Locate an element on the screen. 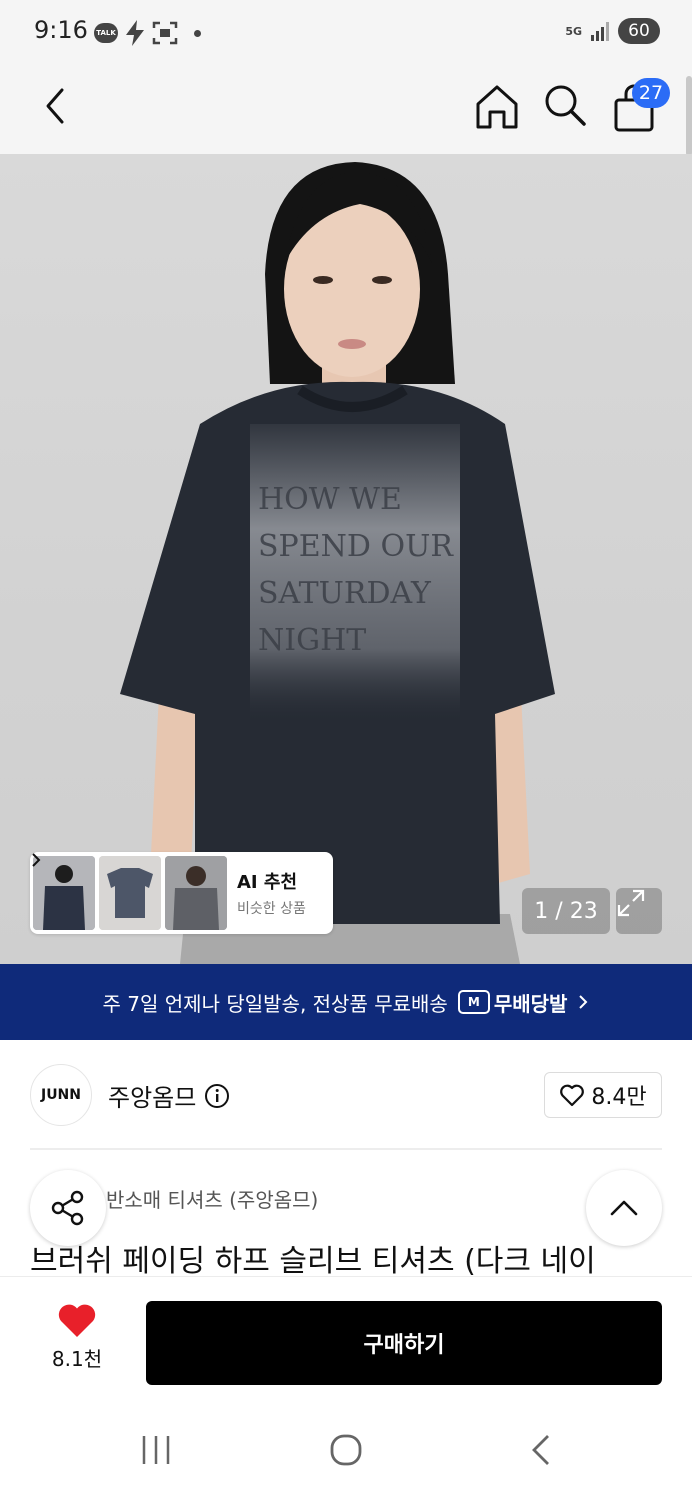 This screenshot has height=1500, width=692. buy-button: 구매하기 is located at coordinates (404, 1343).